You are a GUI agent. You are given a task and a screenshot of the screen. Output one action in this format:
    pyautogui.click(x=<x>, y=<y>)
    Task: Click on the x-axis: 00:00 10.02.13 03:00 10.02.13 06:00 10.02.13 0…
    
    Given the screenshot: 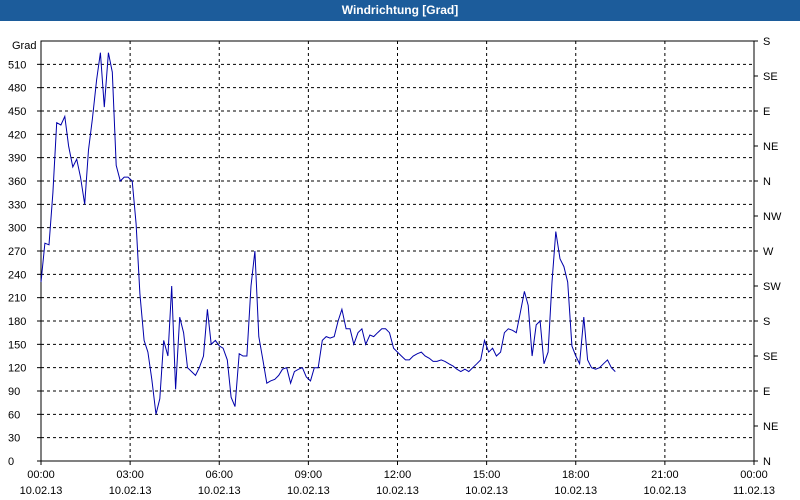 What is the action you would take?
    pyautogui.click(x=397, y=479)
    